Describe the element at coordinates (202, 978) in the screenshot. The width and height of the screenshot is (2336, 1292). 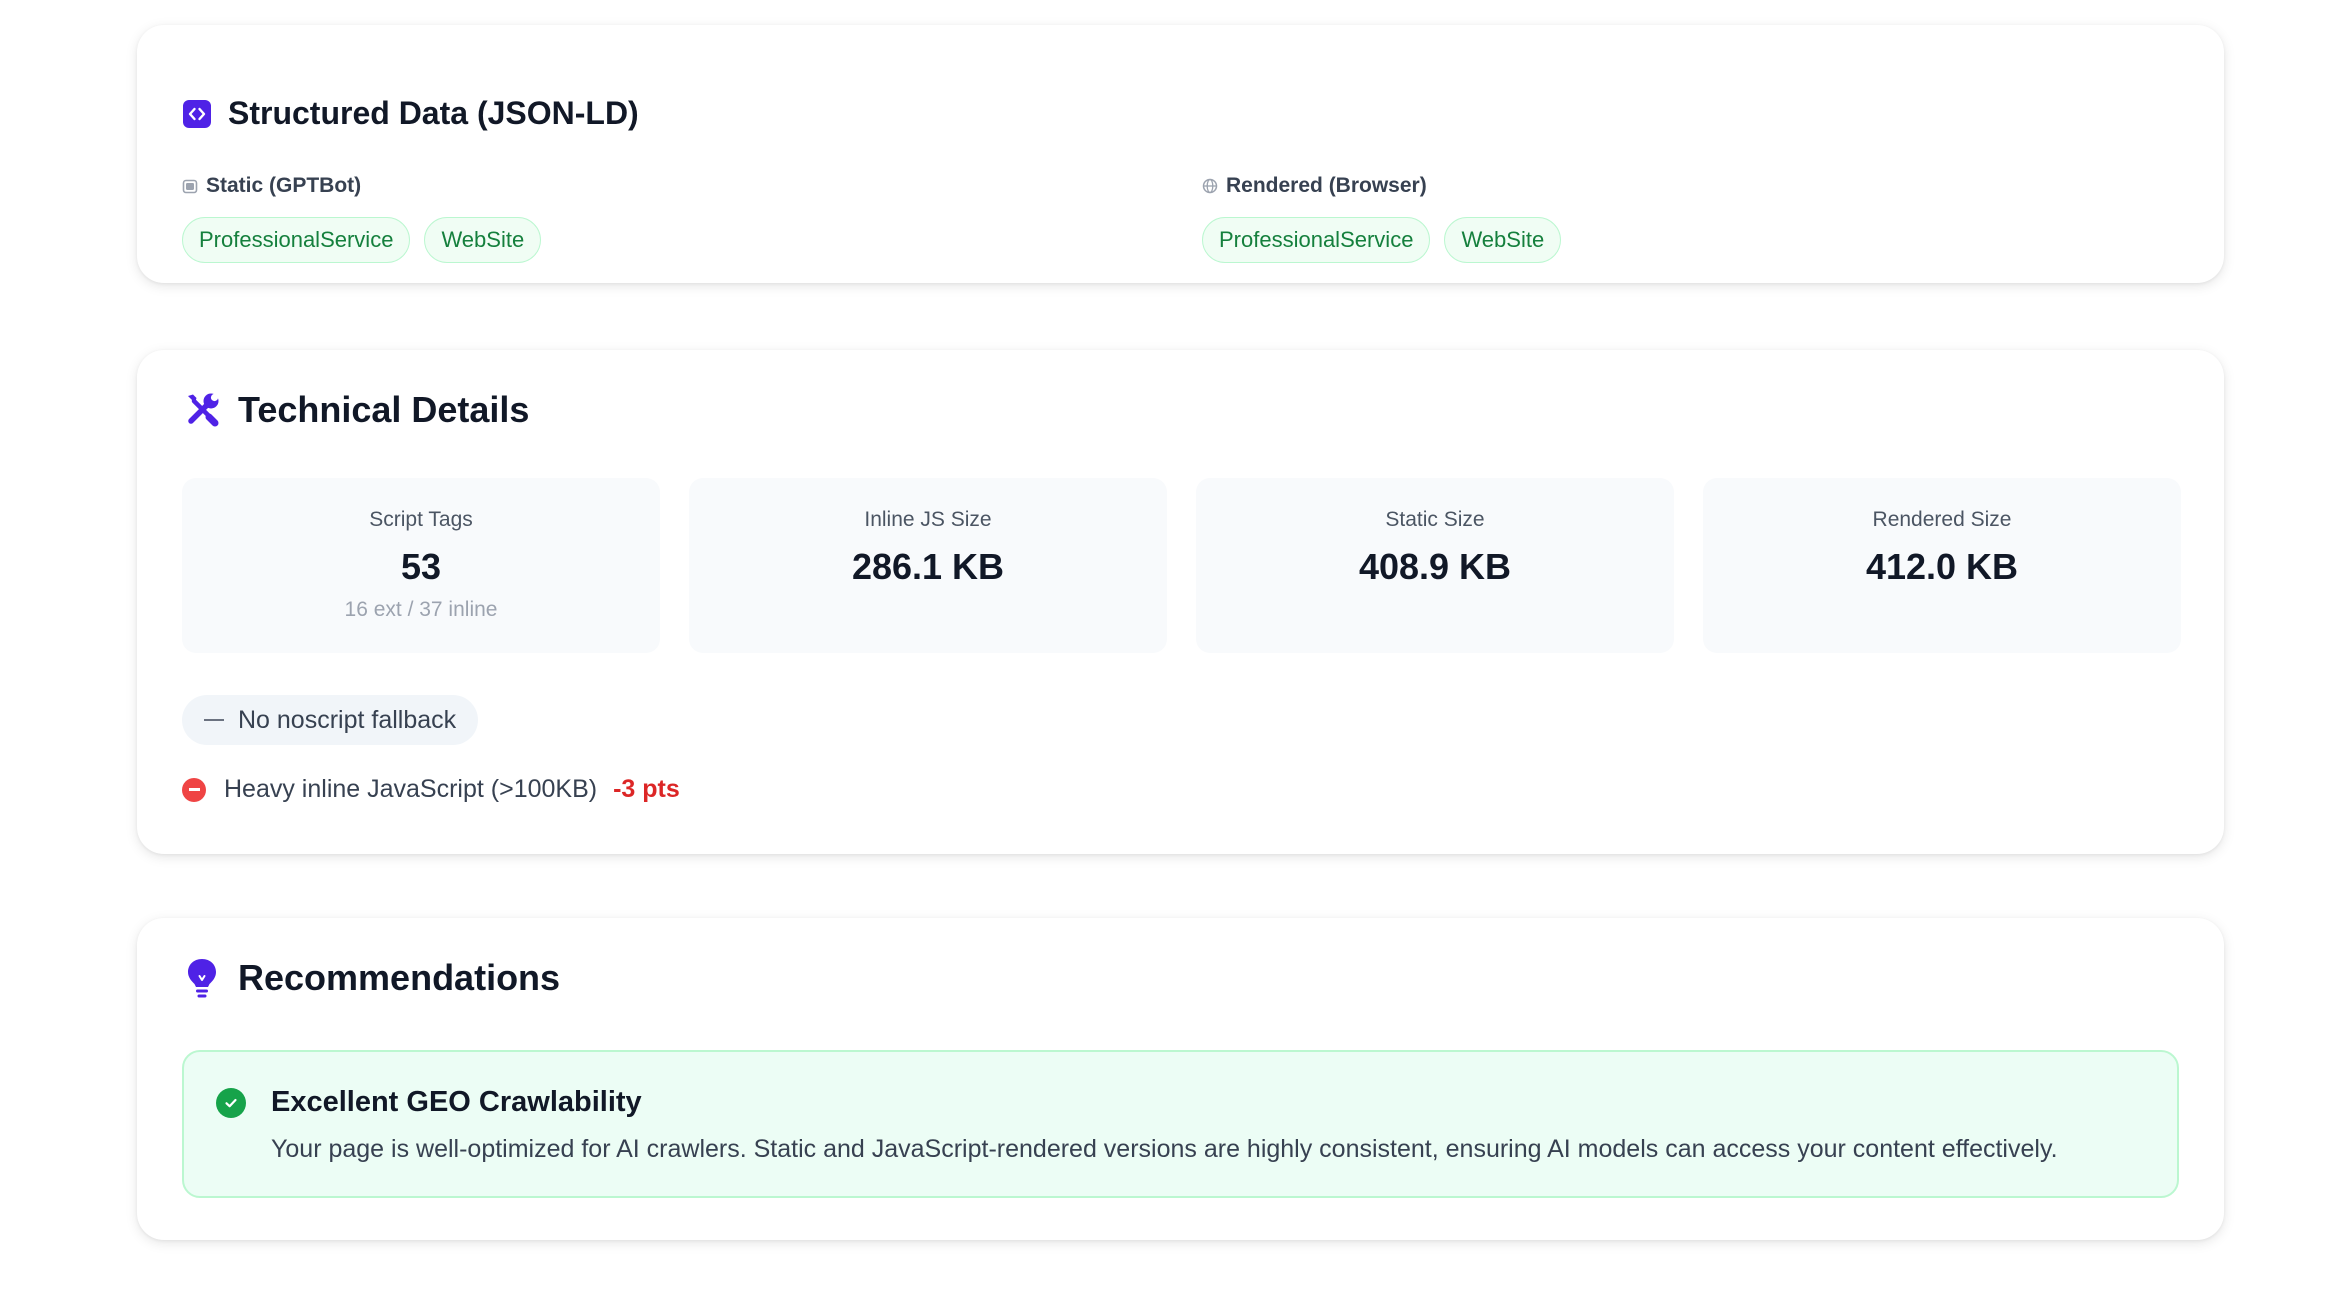
I see `lightbulb-icon` at that location.